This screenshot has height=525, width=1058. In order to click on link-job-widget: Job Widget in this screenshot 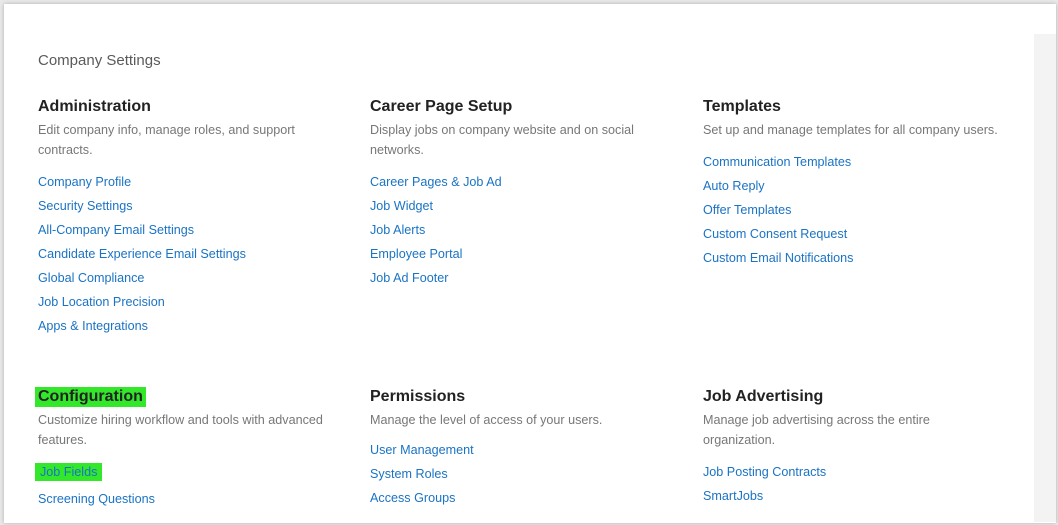, I will do `click(520, 206)`.